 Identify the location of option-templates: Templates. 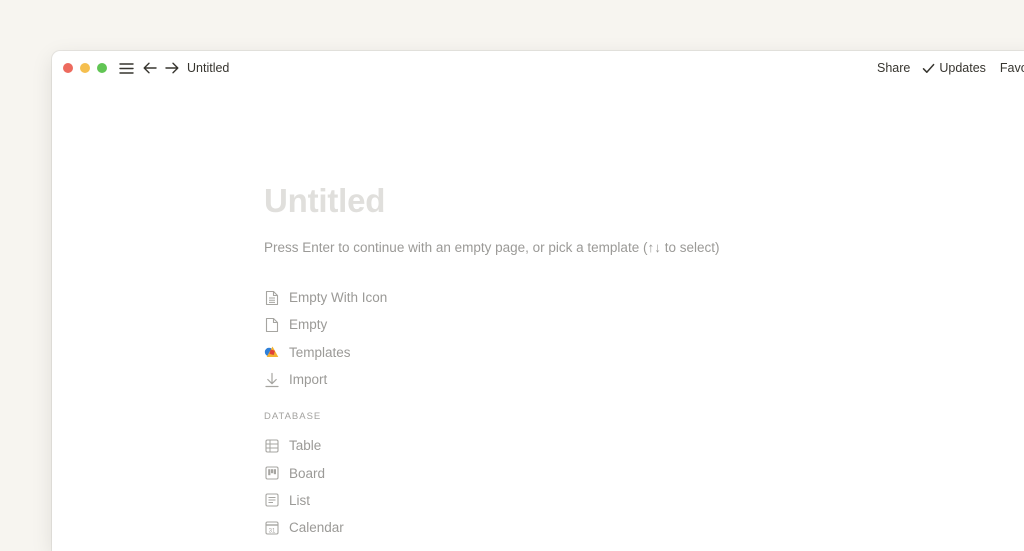
(564, 352).